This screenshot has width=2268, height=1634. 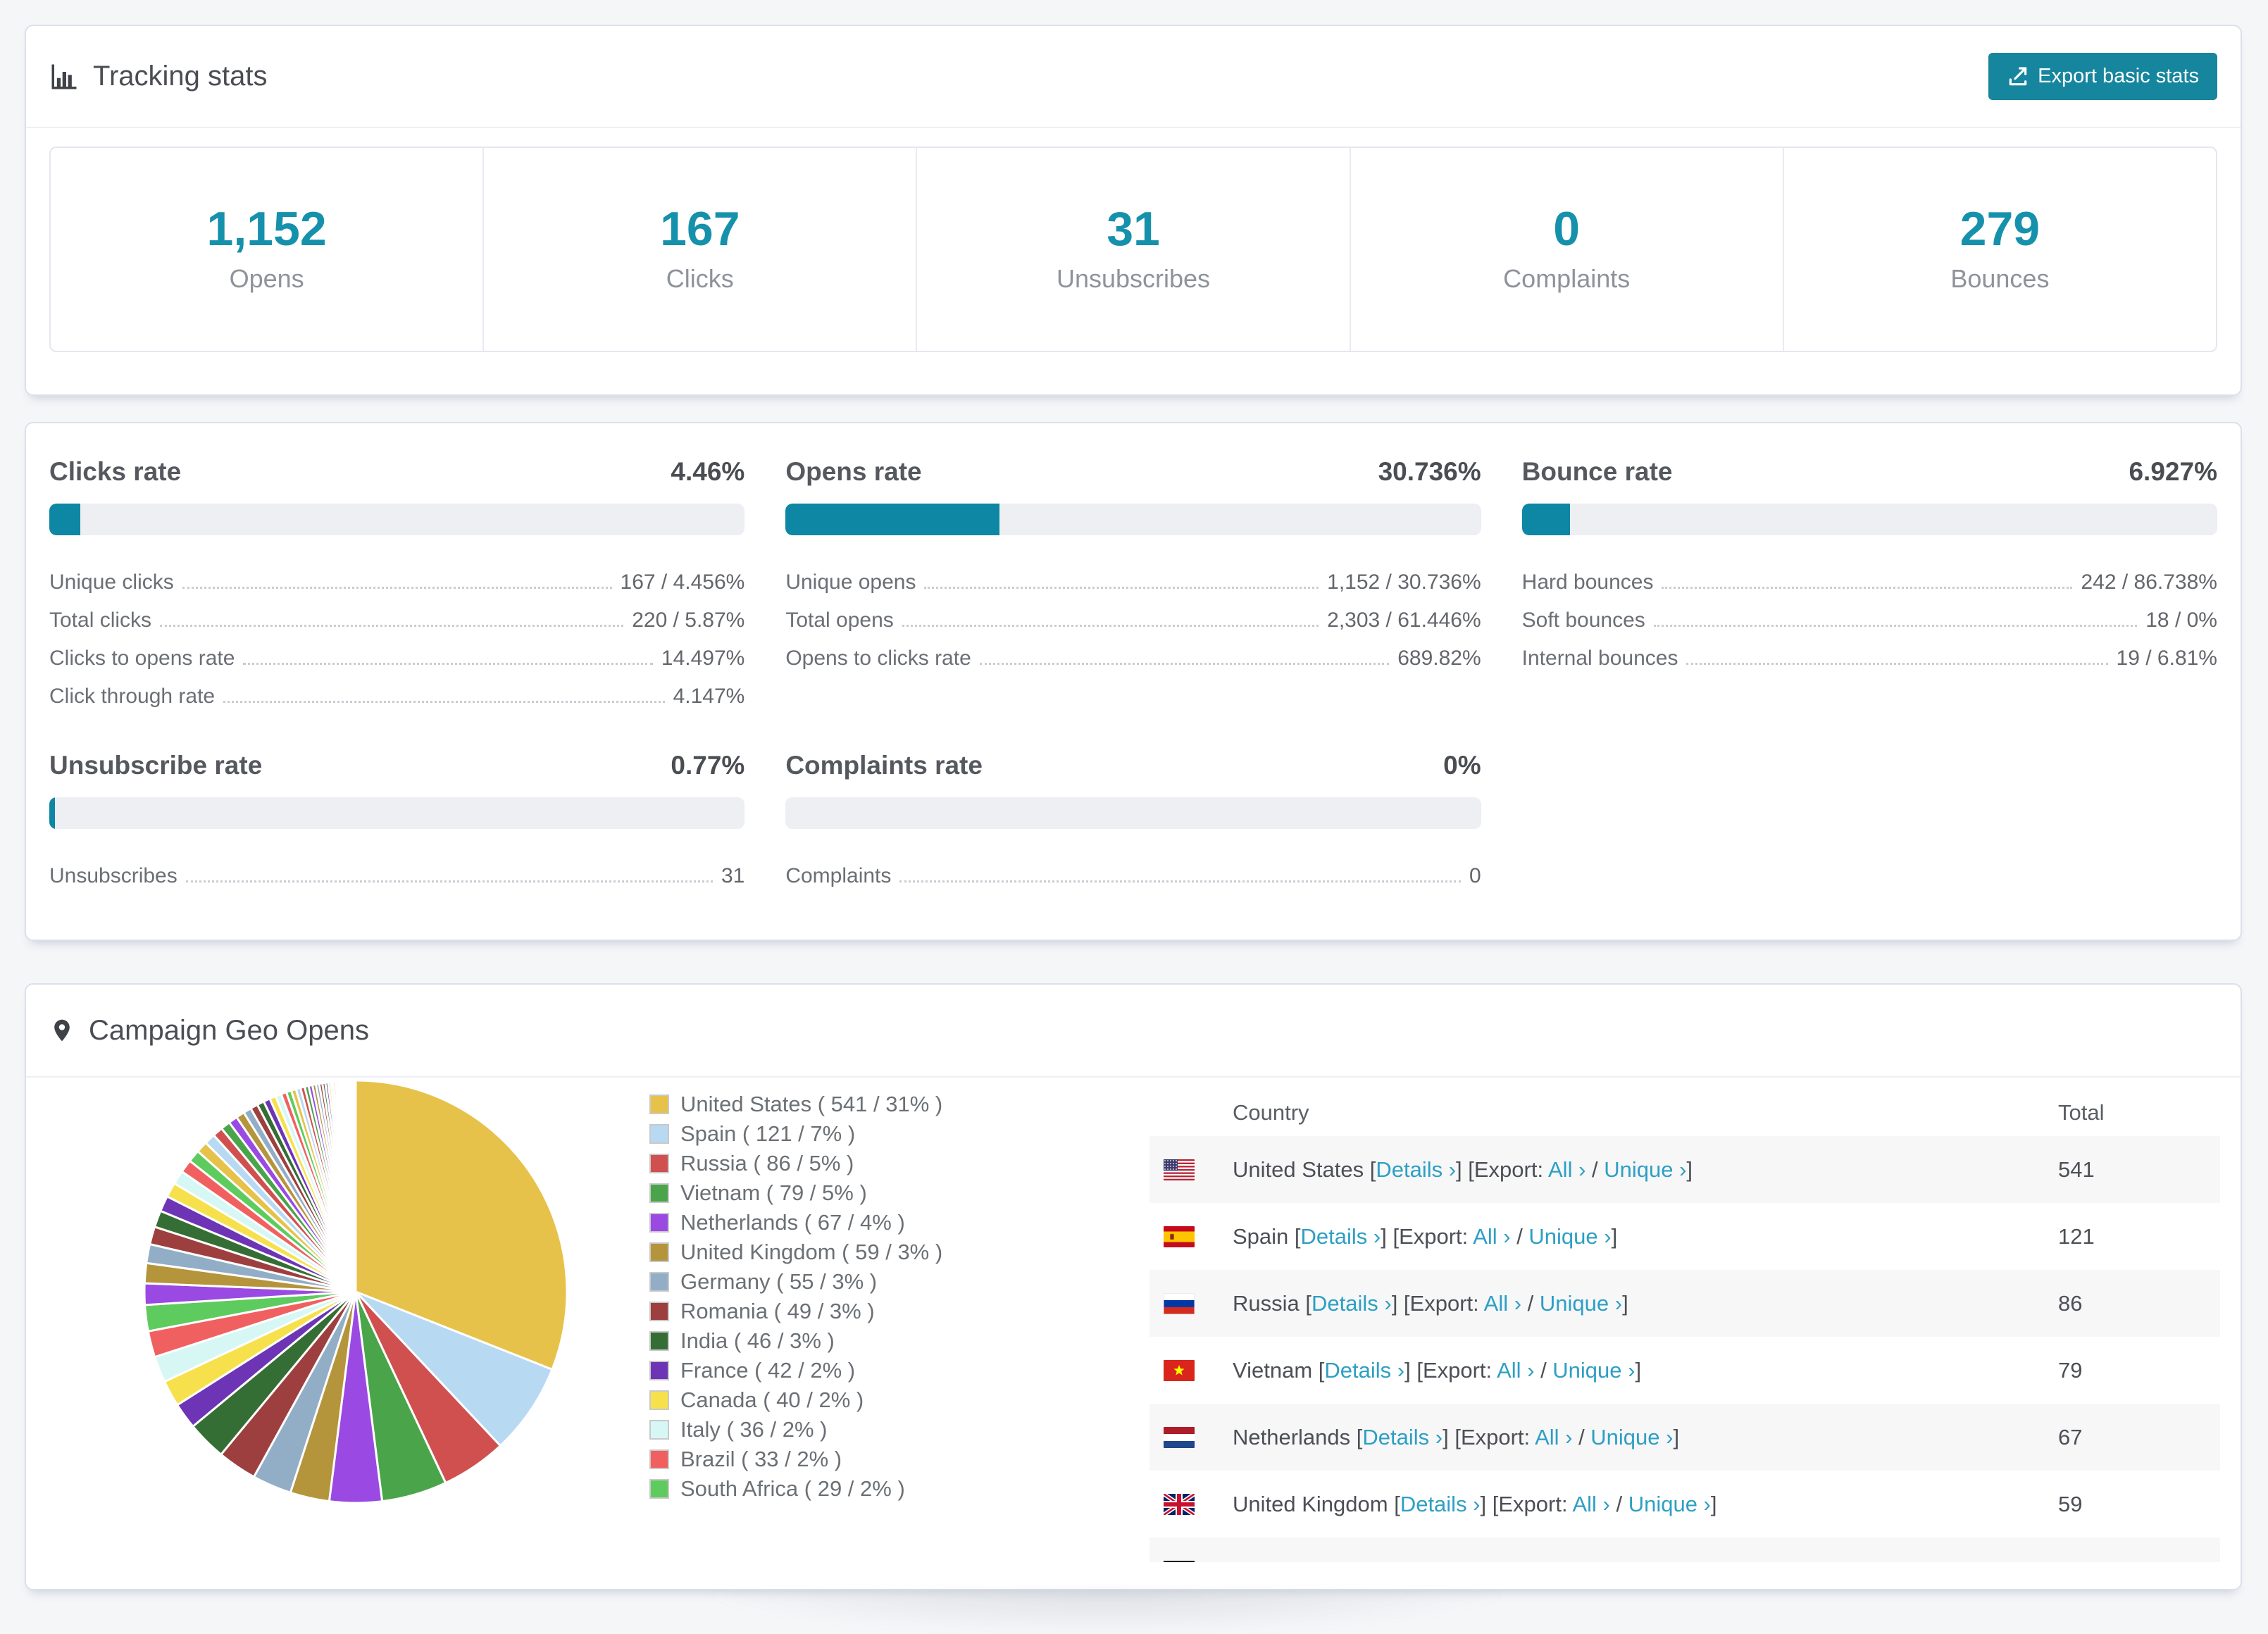 I want to click on rate-detail-row: Soft bounces 18 / 0%, so click(x=1870, y=616).